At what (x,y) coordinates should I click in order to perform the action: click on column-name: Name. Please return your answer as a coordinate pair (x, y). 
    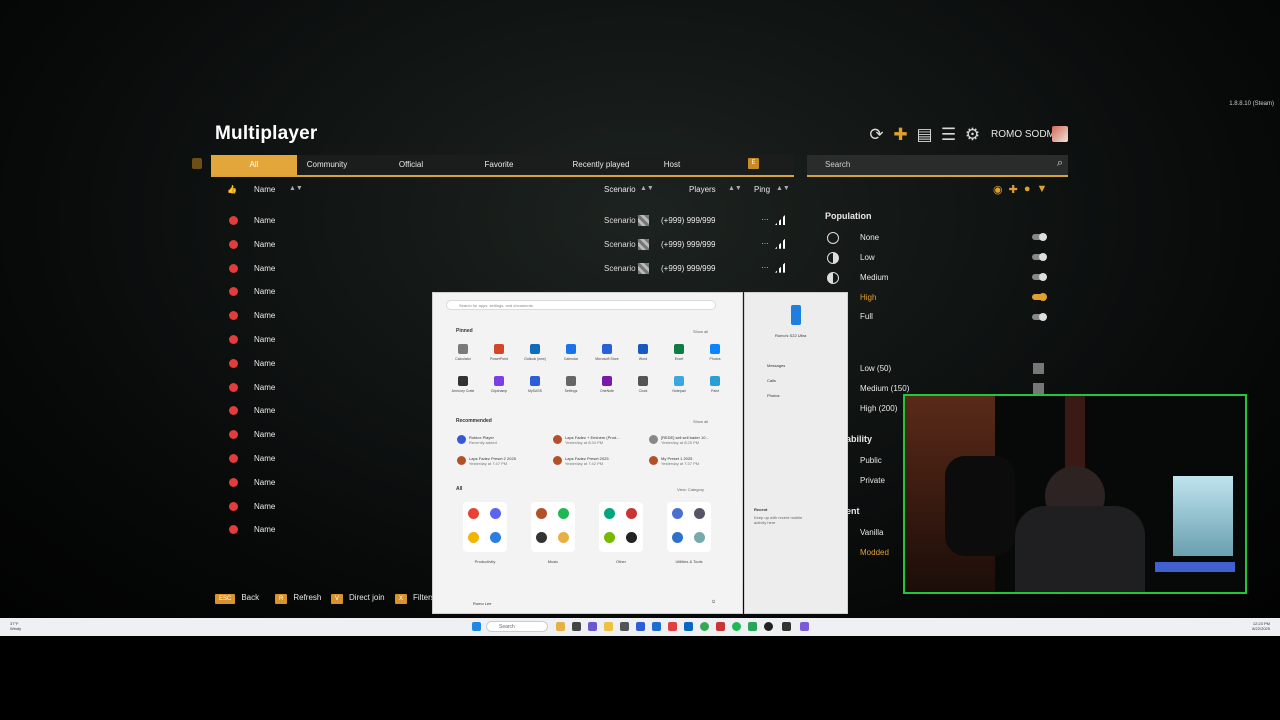
    Looking at the image, I should click on (264, 189).